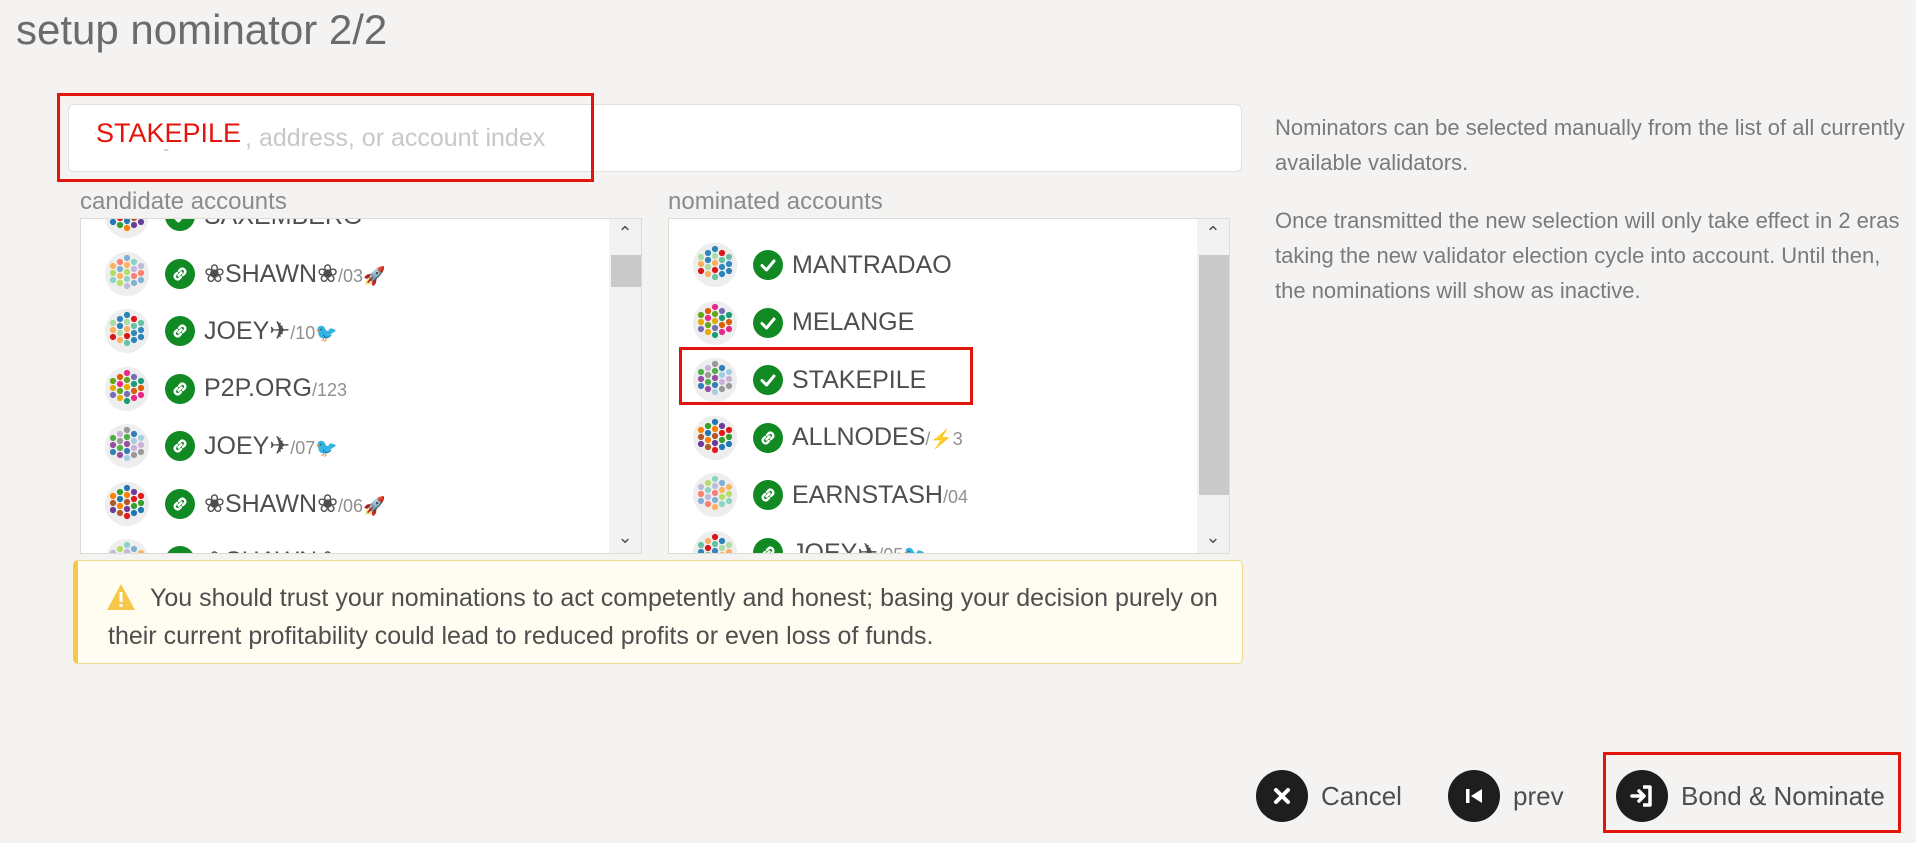 This screenshot has height=843, width=1916. What do you see at coordinates (944, 439) in the screenshot?
I see `account-index: /⚡3` at bounding box center [944, 439].